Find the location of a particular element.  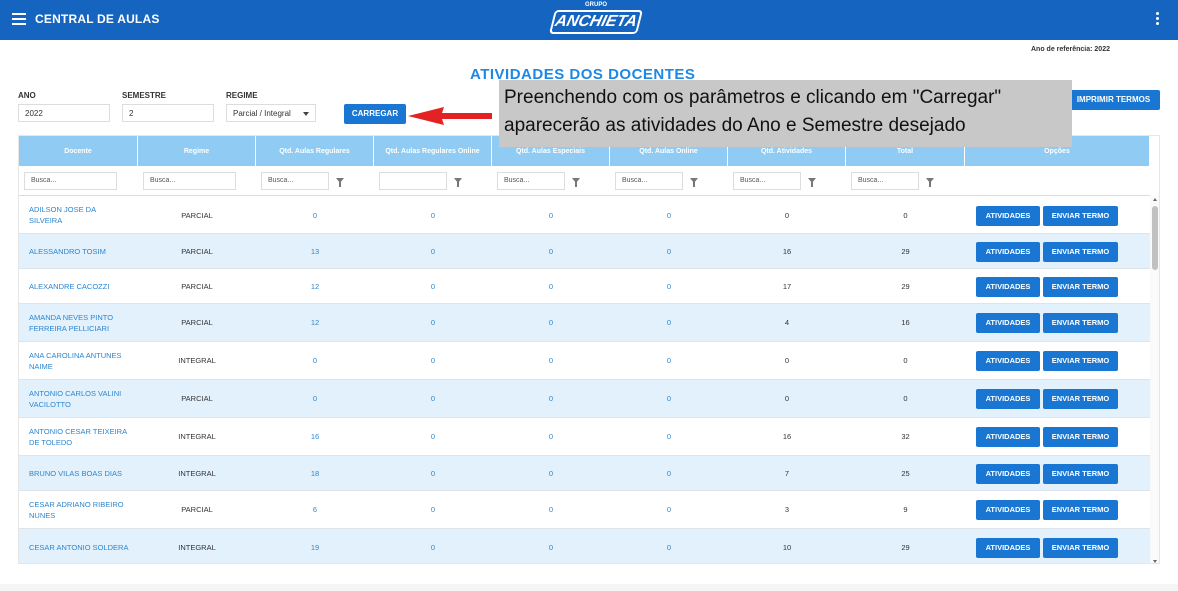

cell-qtd-regulares: 16 is located at coordinates (315, 436).